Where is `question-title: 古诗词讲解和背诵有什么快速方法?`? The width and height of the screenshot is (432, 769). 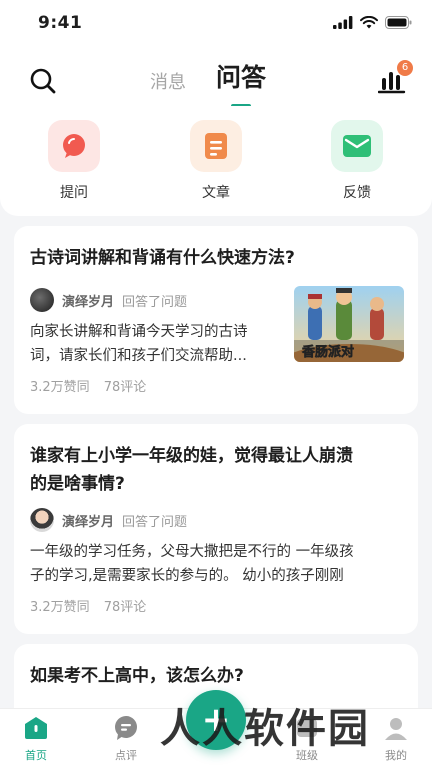
question-title: 古诗词讲解和背诵有什么快速方法? is located at coordinates (216, 258).